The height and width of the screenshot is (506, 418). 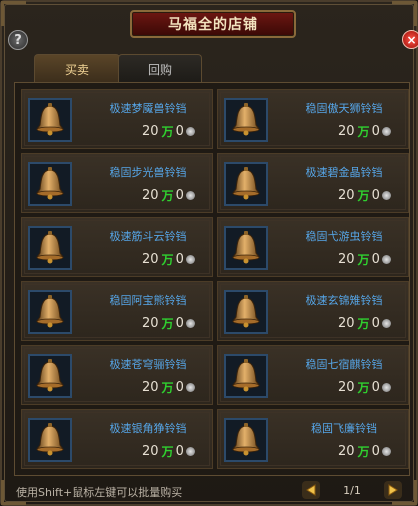 I want to click on item-name: 极速苍穹骊铃铛, so click(x=148, y=364).